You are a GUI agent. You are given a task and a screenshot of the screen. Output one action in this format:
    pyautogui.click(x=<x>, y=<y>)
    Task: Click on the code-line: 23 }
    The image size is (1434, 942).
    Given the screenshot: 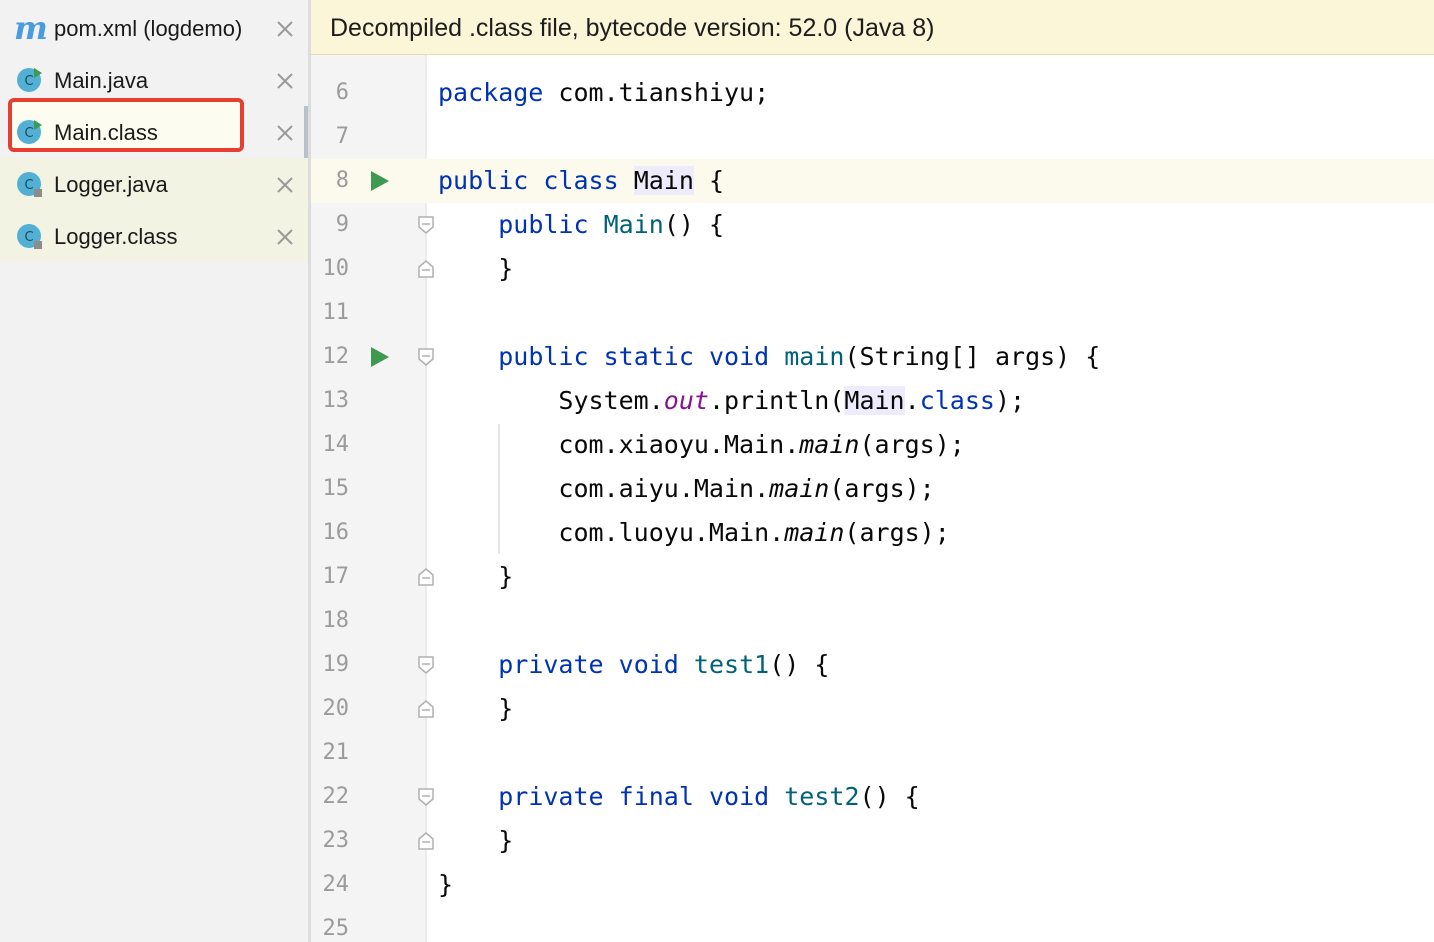 What is the action you would take?
    pyautogui.click(x=872, y=841)
    